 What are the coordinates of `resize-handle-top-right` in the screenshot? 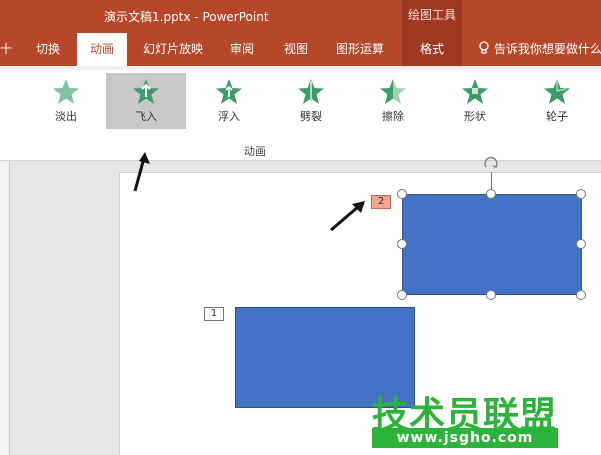 It's located at (581, 194).